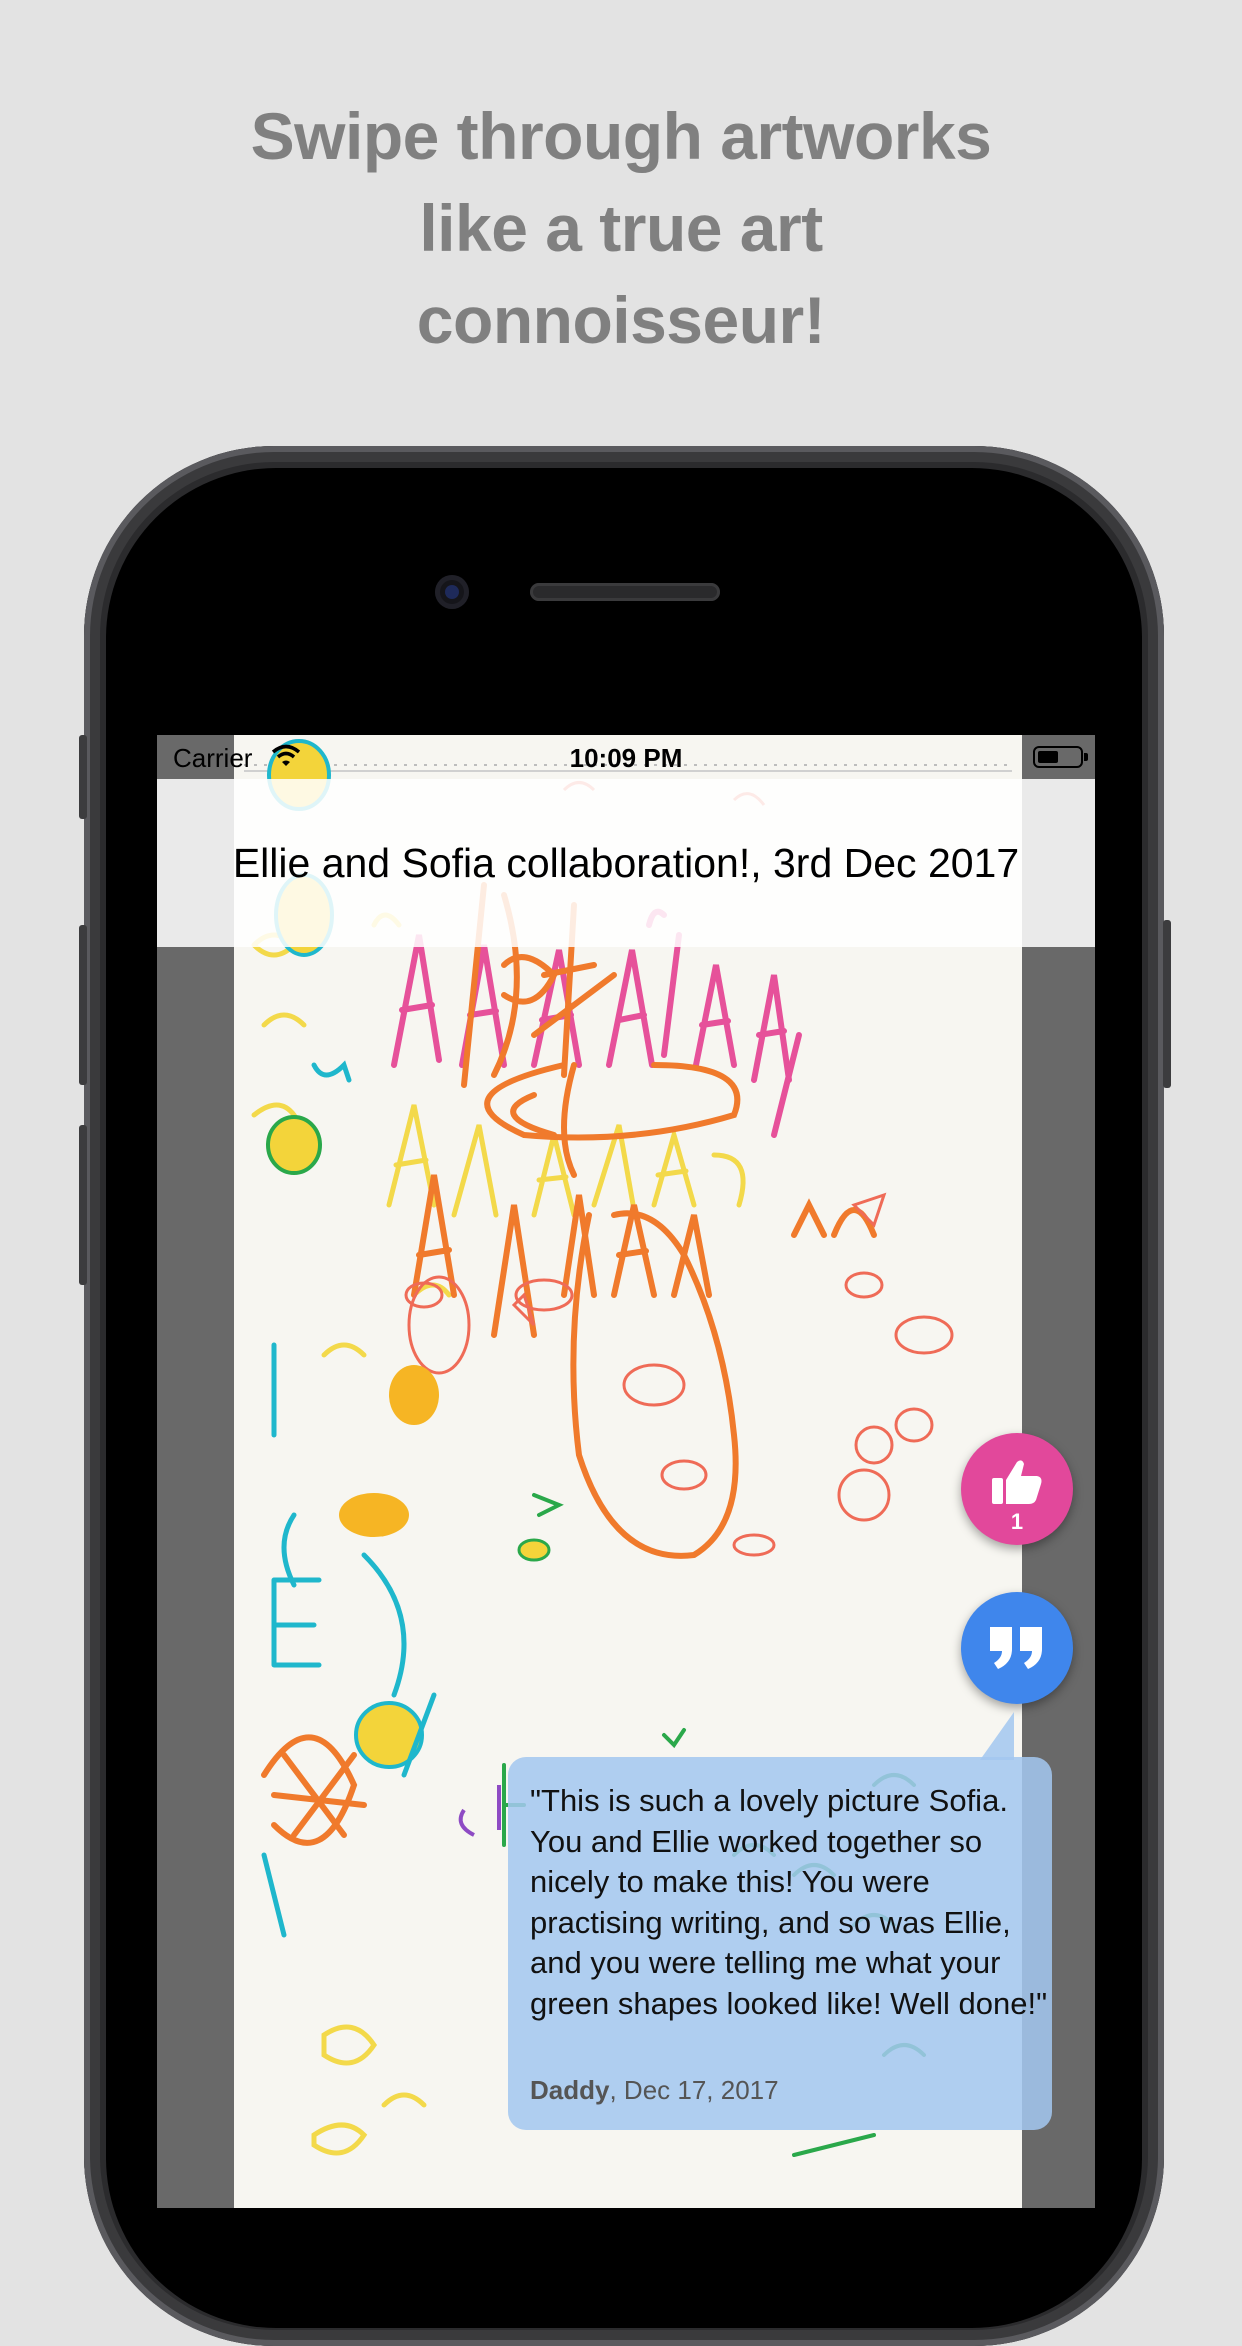 Image resolution: width=1242 pixels, height=2346 pixels. I want to click on headline-line-1: Swipe through artworks, so click(621, 136).